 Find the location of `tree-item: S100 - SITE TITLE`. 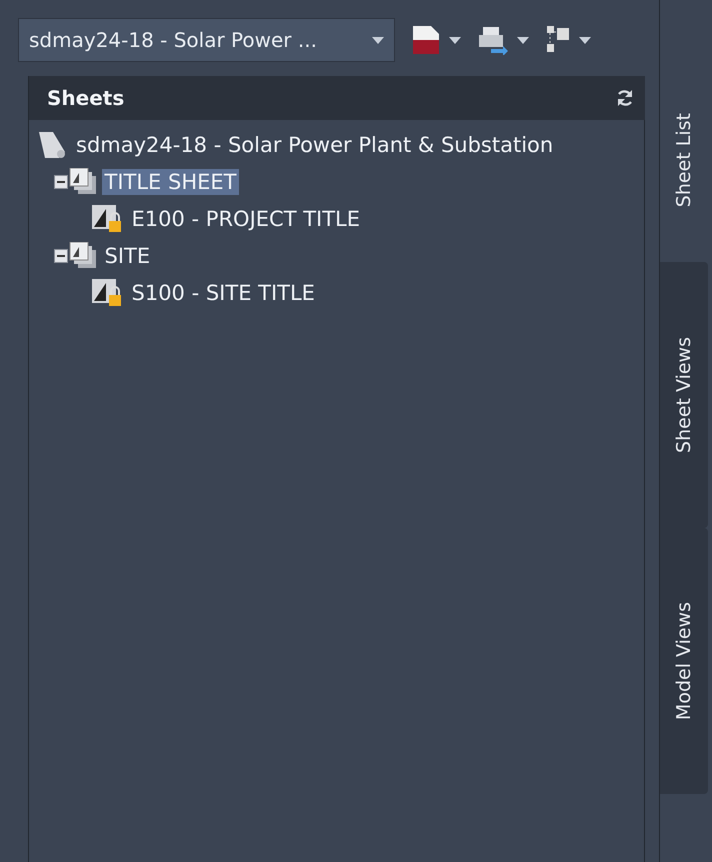

tree-item: S100 - SITE TITLE is located at coordinates (223, 293).